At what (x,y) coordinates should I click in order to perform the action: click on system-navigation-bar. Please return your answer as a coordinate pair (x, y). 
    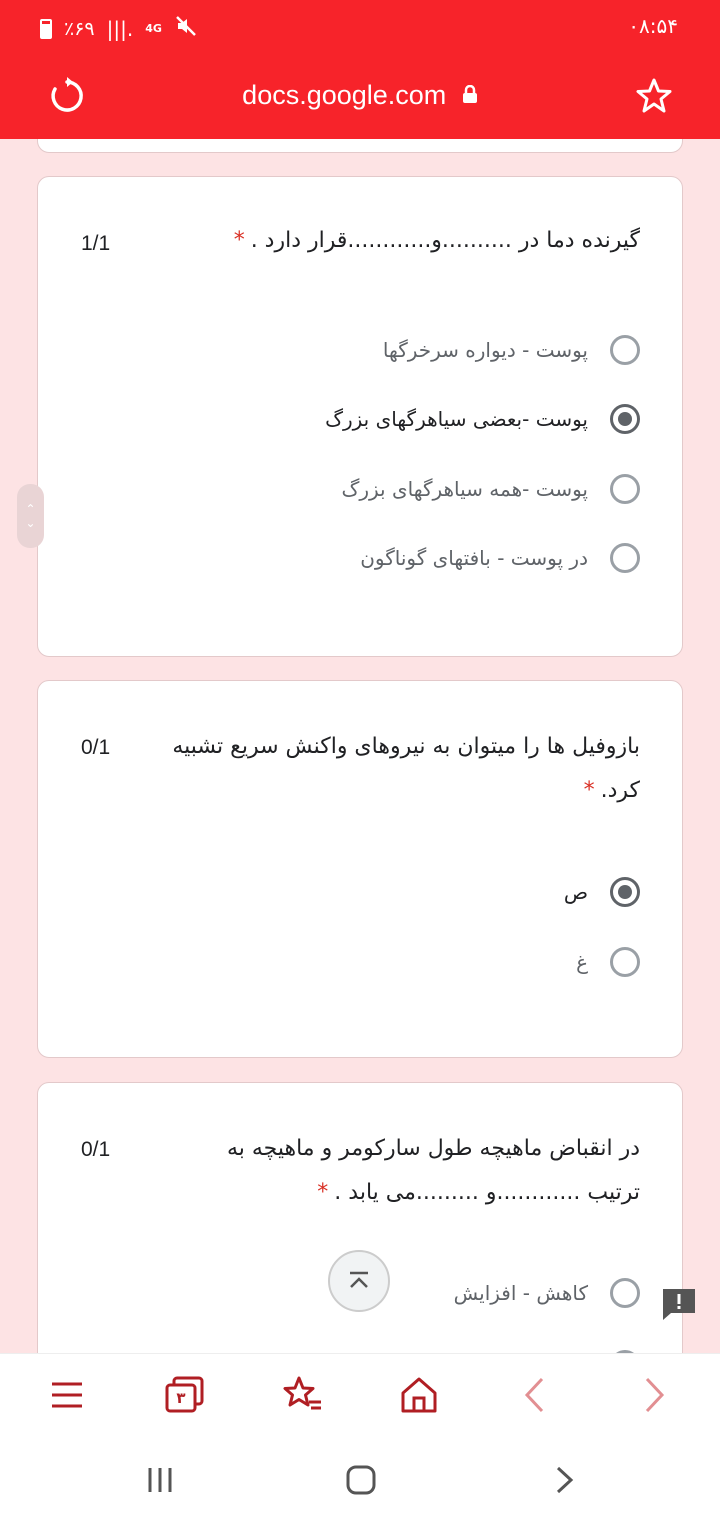
    Looking at the image, I should click on (360, 1477).